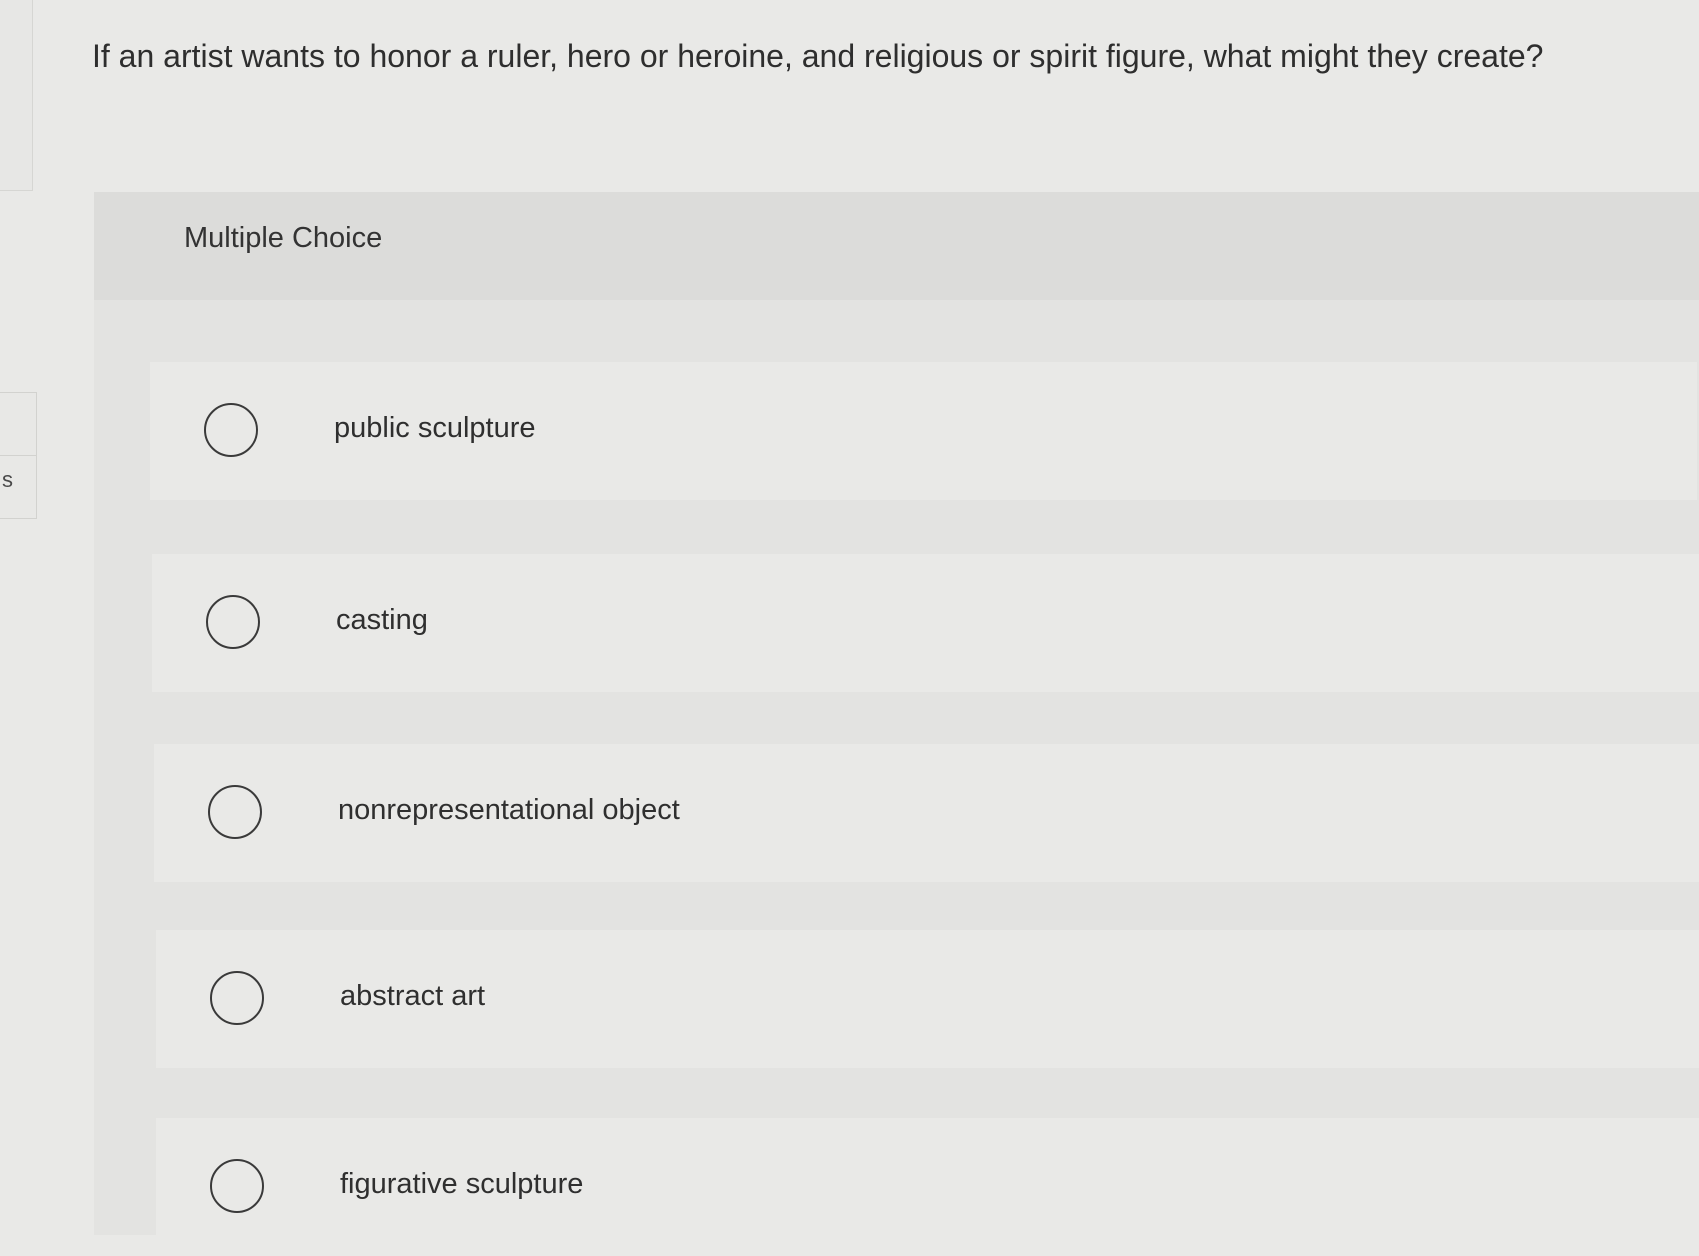 The image size is (1699, 1256). I want to click on answer-option-casting: casting, so click(925, 623).